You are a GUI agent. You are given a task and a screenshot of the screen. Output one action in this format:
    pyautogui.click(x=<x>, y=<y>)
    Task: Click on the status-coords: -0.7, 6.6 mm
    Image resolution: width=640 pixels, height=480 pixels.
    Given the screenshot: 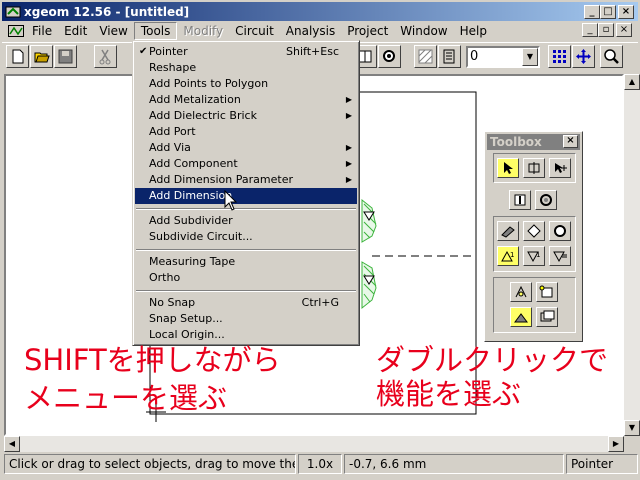 What is the action you would take?
    pyautogui.click(x=454, y=464)
    